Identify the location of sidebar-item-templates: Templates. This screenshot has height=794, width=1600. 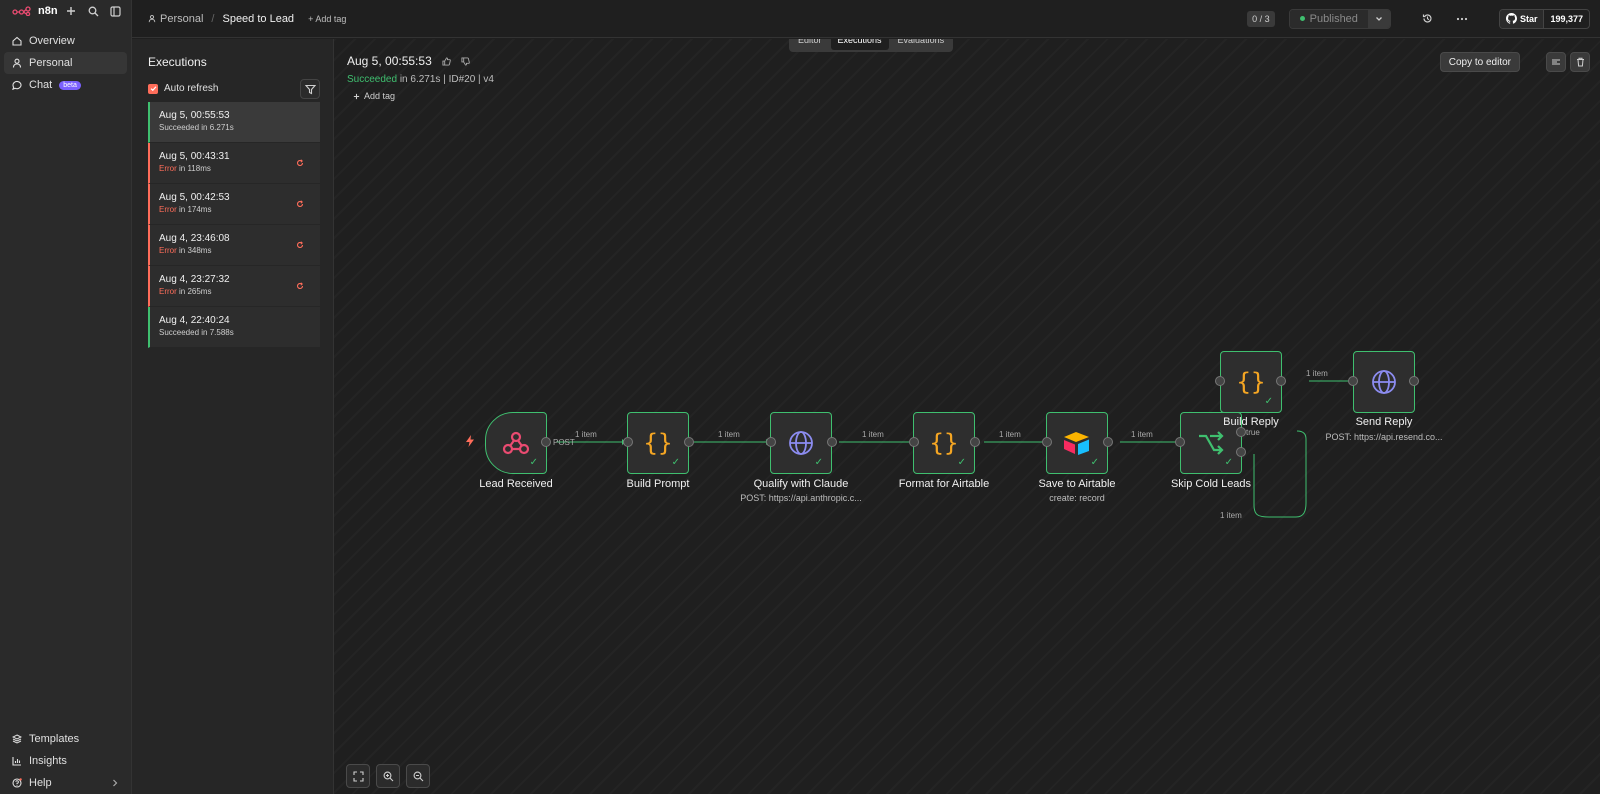
(65, 739).